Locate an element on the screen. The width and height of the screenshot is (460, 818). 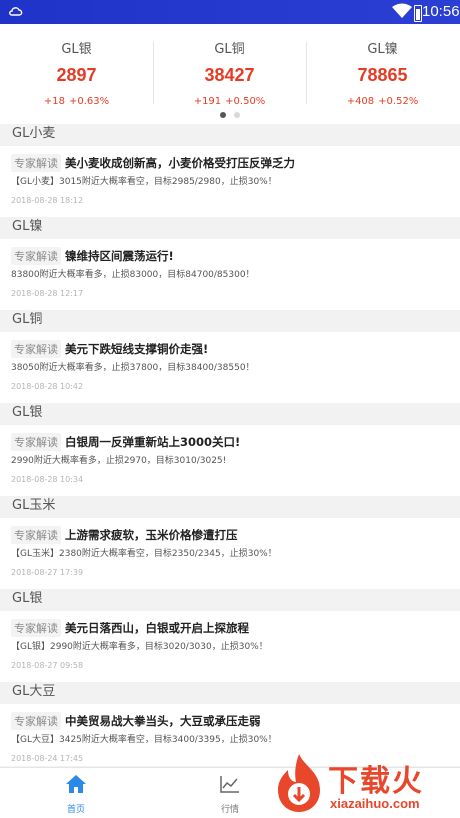
news-date: 2018-08-28 10:34 is located at coordinates (47, 479).